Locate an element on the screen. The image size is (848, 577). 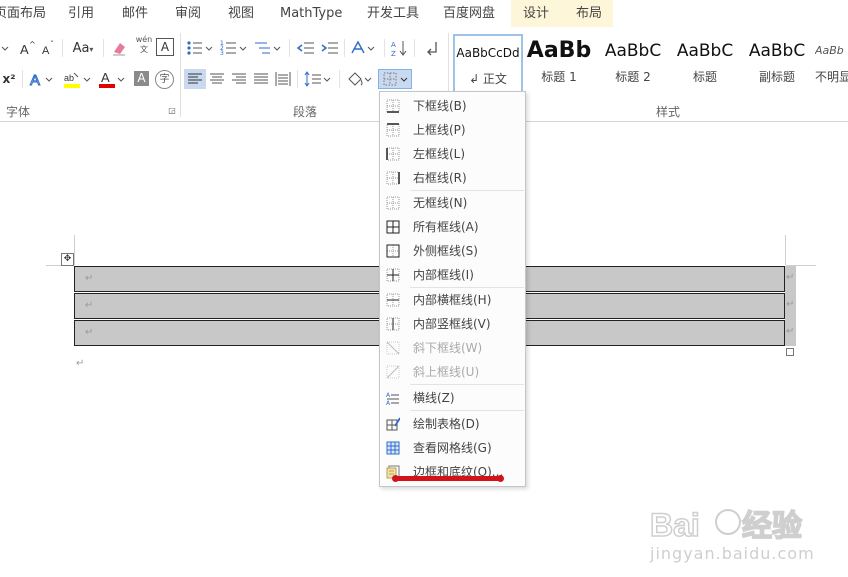
svg-text: Bai is located at coordinates (675, 525).